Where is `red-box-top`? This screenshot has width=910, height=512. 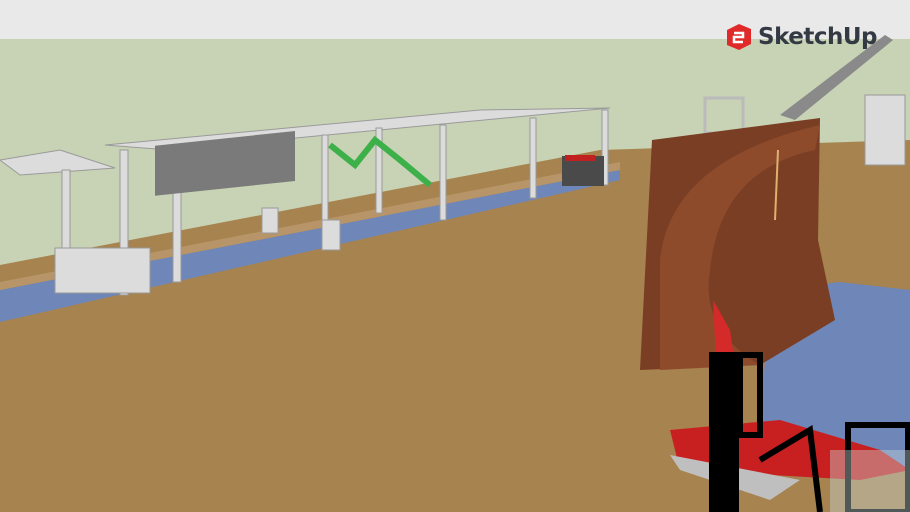
red-box-top is located at coordinates (580, 158).